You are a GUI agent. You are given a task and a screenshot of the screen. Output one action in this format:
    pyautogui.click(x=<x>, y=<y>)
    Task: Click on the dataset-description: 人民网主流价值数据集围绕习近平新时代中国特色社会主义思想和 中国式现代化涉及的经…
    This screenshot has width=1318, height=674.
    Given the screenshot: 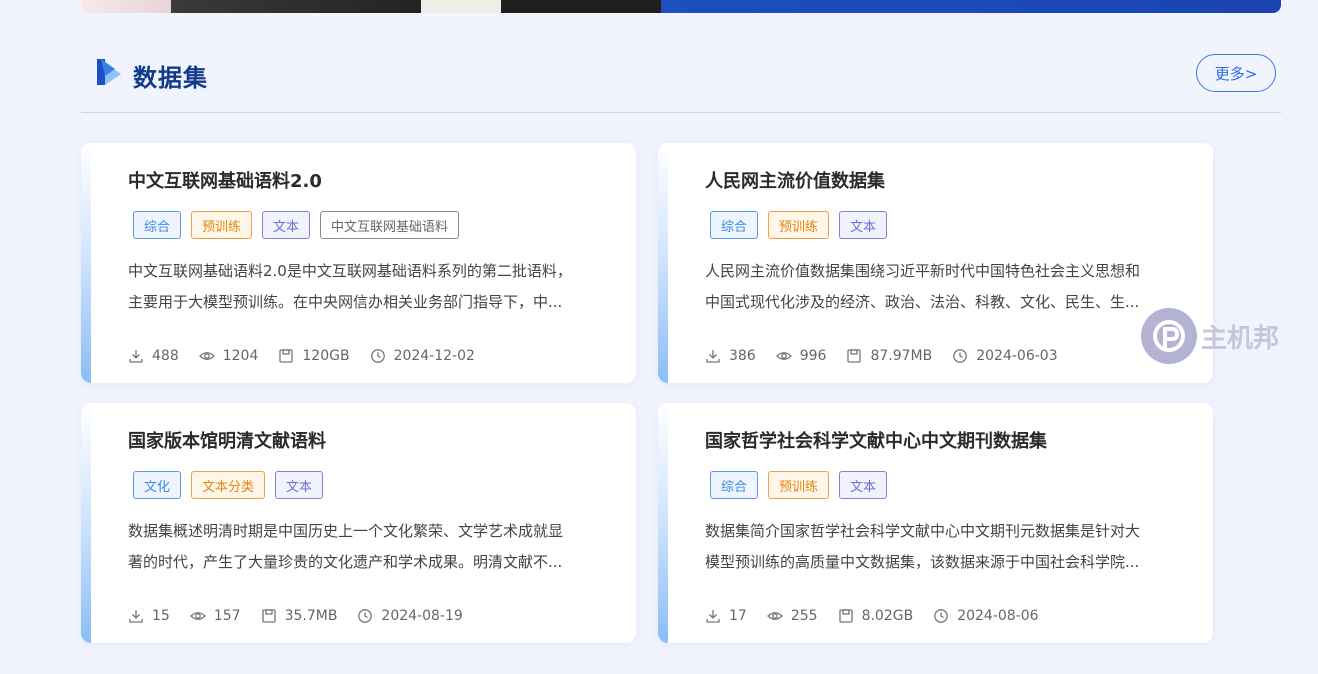 What is the action you would take?
    pyautogui.click(x=940, y=287)
    